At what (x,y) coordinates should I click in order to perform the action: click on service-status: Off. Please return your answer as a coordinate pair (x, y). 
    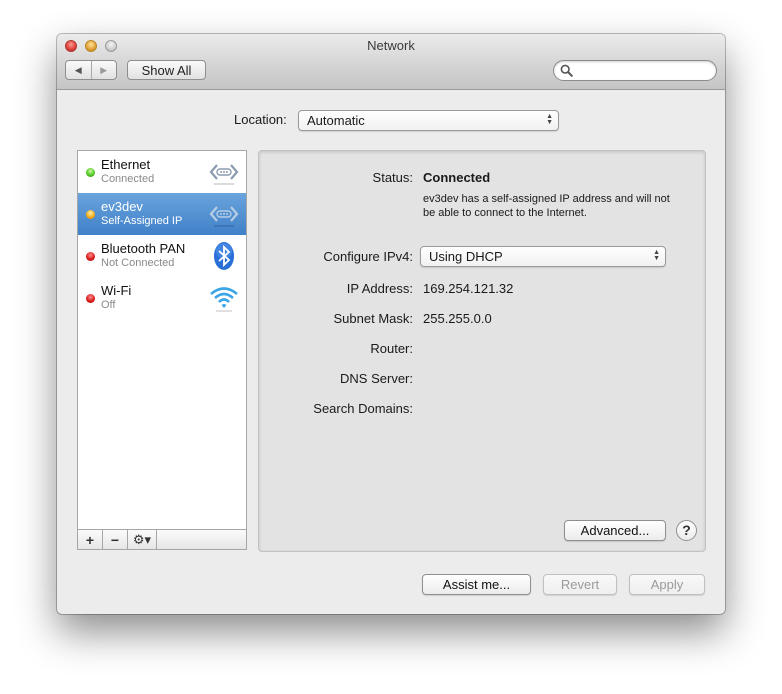
    Looking at the image, I should click on (108, 305).